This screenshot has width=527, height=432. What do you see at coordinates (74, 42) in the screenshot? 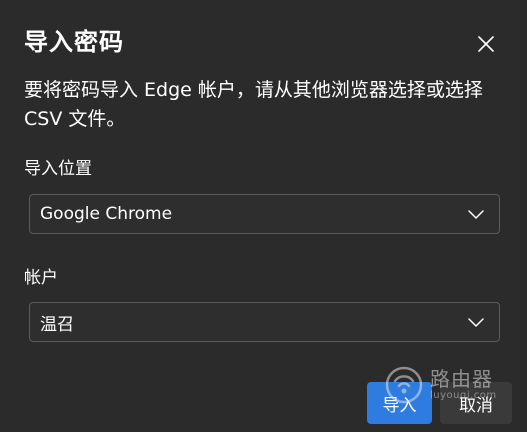
I see `dialog-title: 导入密码` at bounding box center [74, 42].